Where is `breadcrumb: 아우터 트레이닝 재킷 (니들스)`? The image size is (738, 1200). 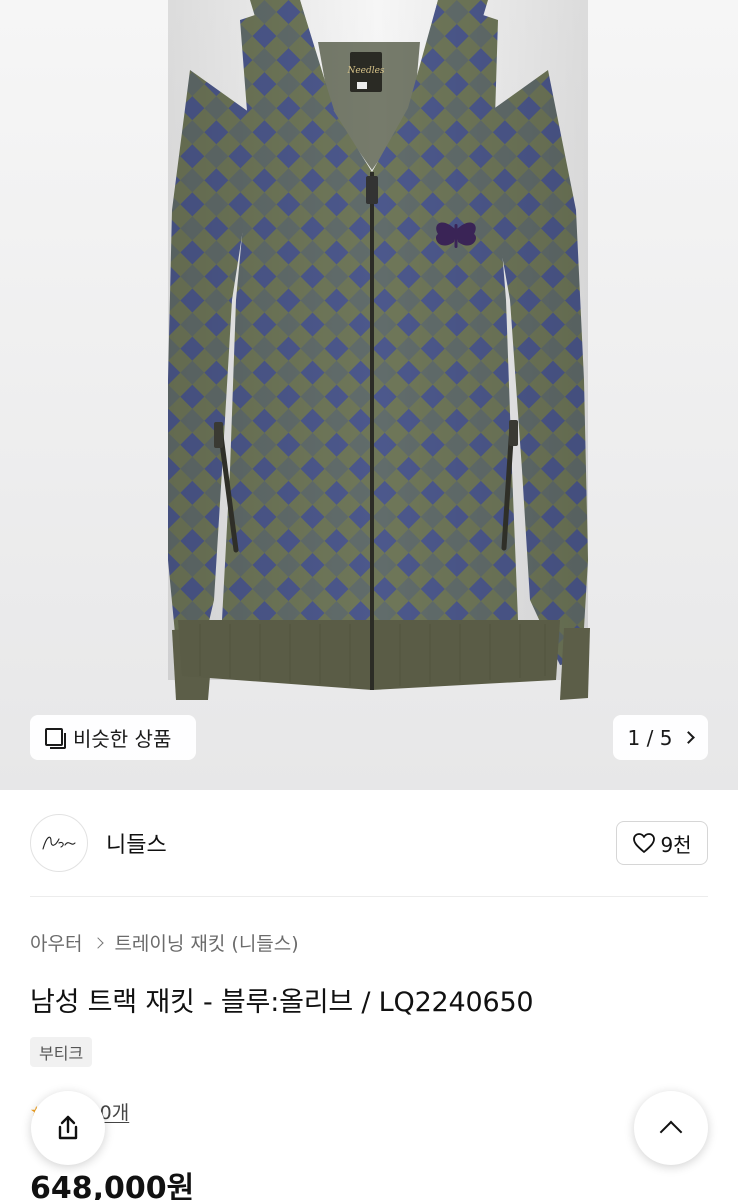
breadcrumb: 아우터 트레이닝 재킷 (니들스) is located at coordinates (164, 942).